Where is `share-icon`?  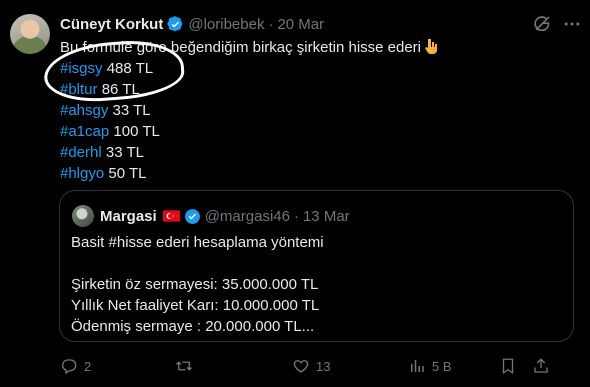
share-icon is located at coordinates (541, 365).